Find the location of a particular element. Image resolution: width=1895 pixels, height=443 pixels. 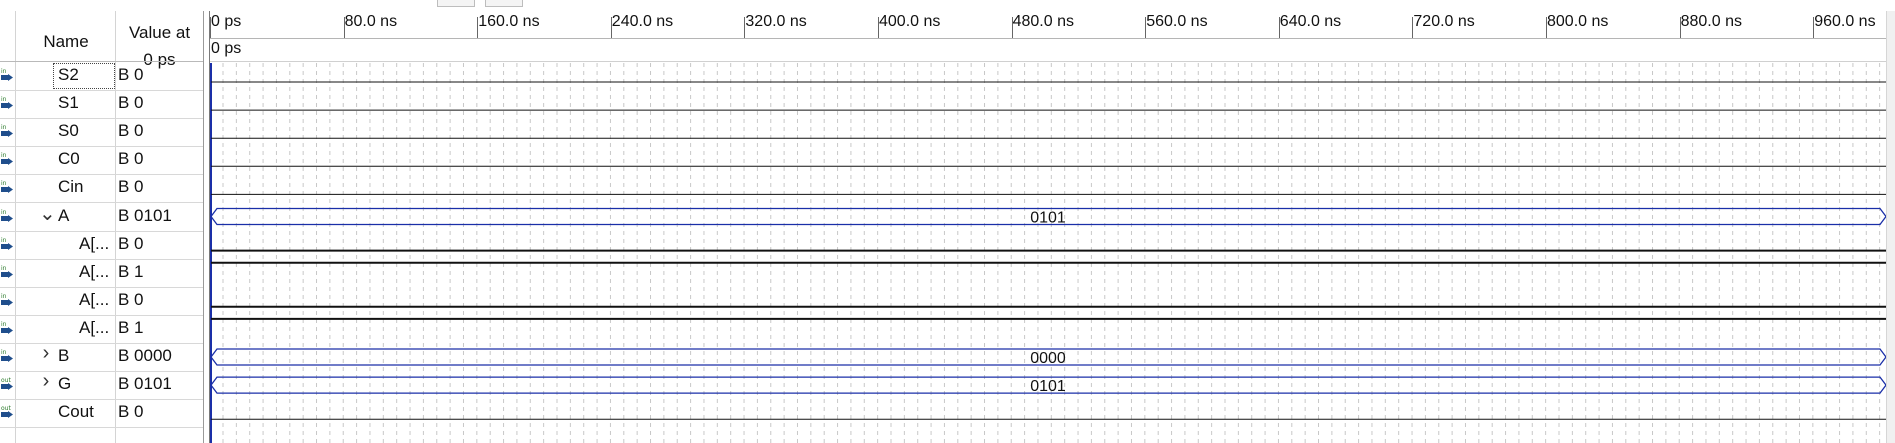

signal-value: B 0000 is located at coordinates (145, 355).